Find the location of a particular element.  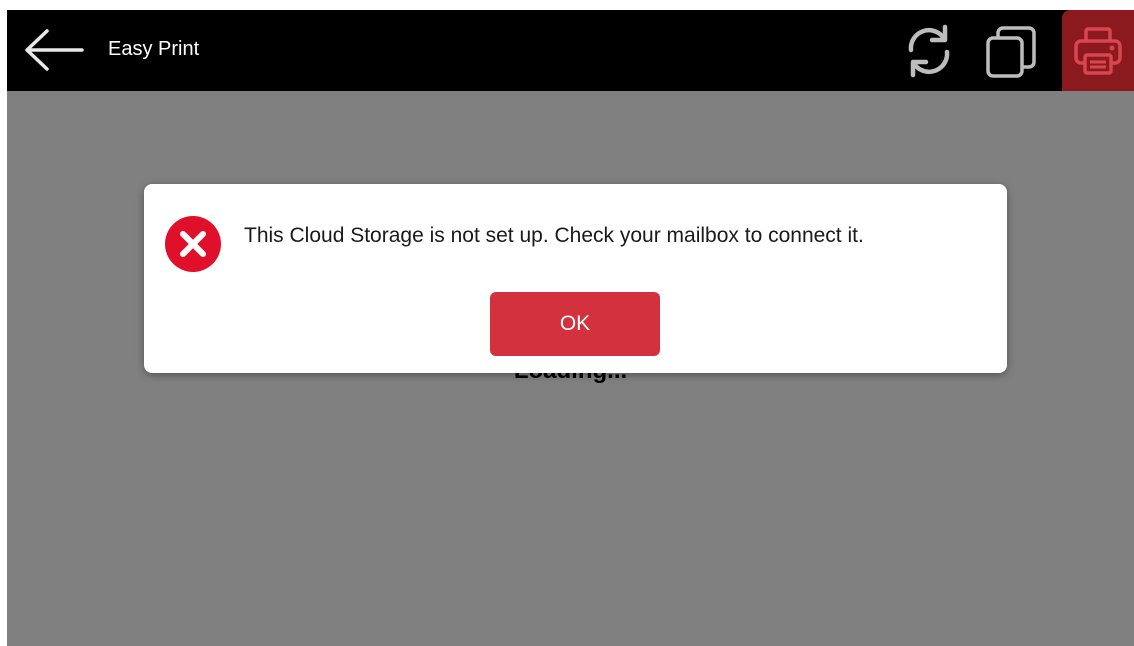

copies-icon is located at coordinates (1011, 52).